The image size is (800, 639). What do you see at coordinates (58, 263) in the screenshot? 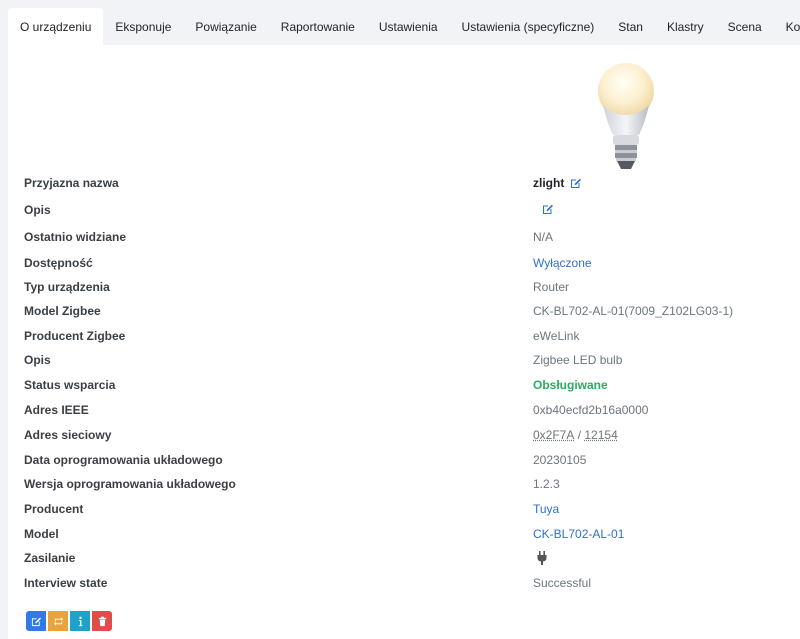
I see `availability-label: Dostępność` at bounding box center [58, 263].